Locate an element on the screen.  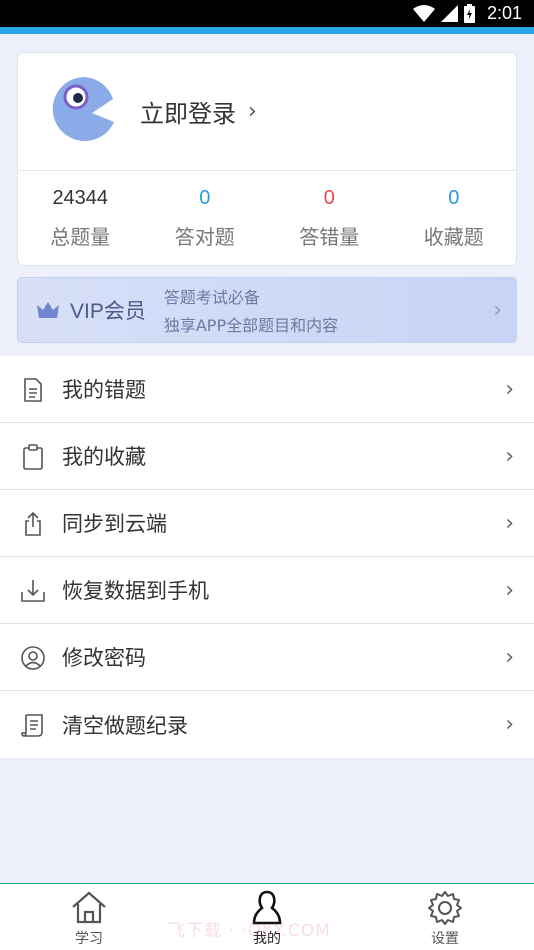
vip-line-1: 答题考试必备 is located at coordinates (211, 297).